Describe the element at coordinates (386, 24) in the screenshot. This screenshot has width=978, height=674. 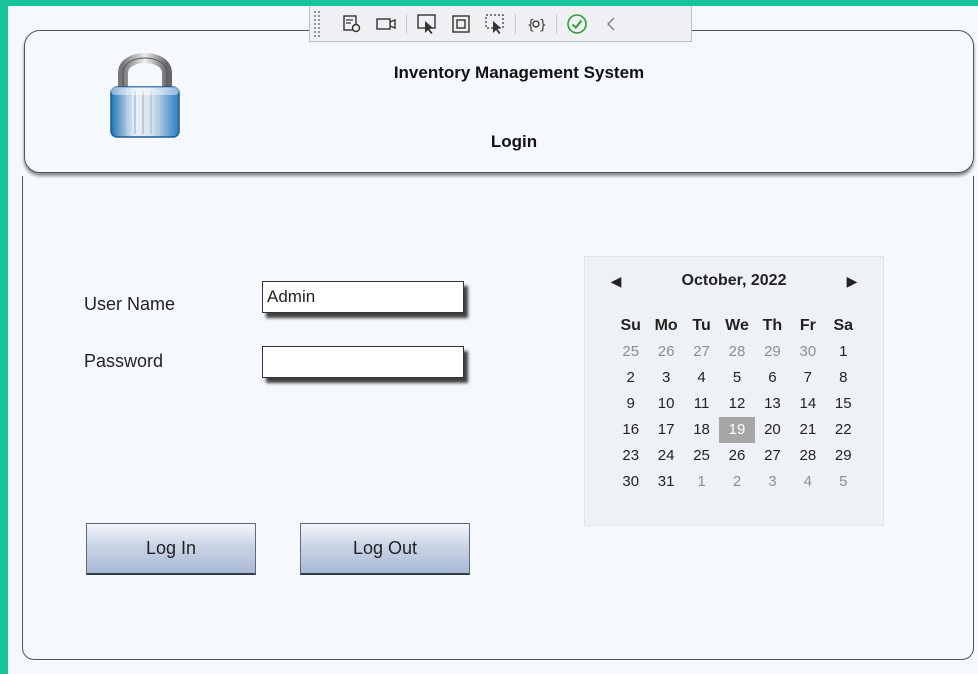
I see `camera-icon` at that location.